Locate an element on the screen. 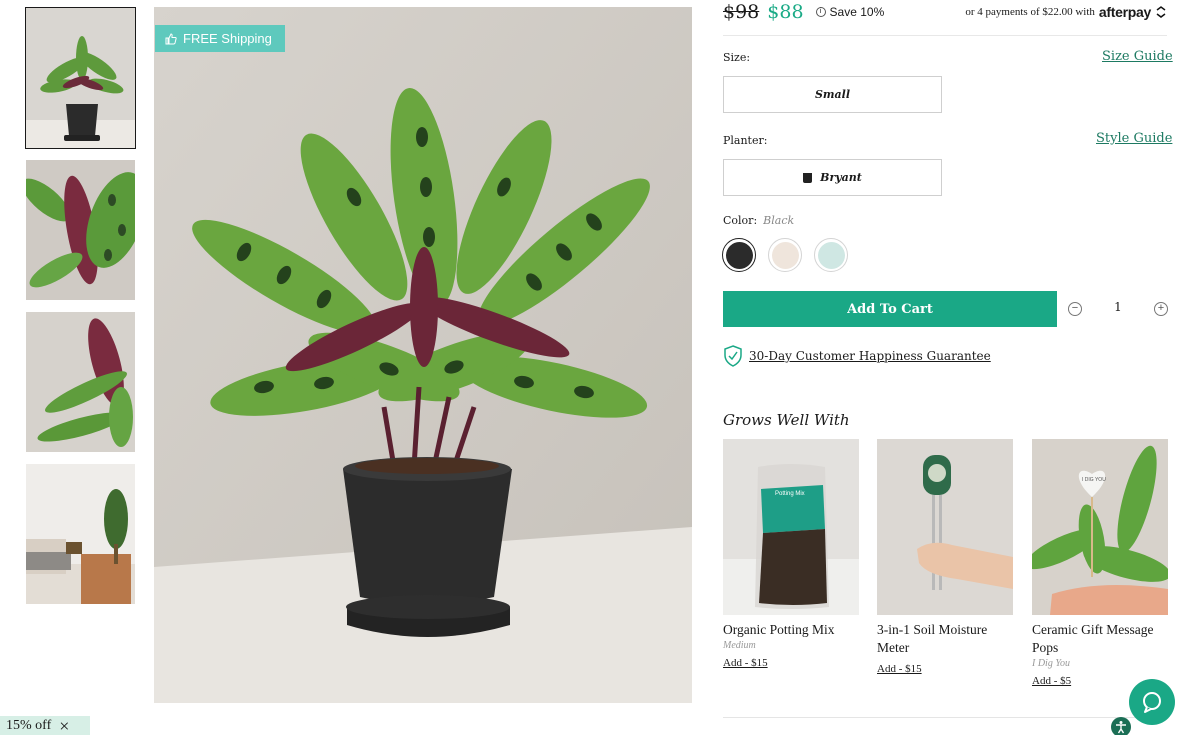 The image size is (1200, 735). gift-pop-text: I DIG YOU is located at coordinates (1094, 480).